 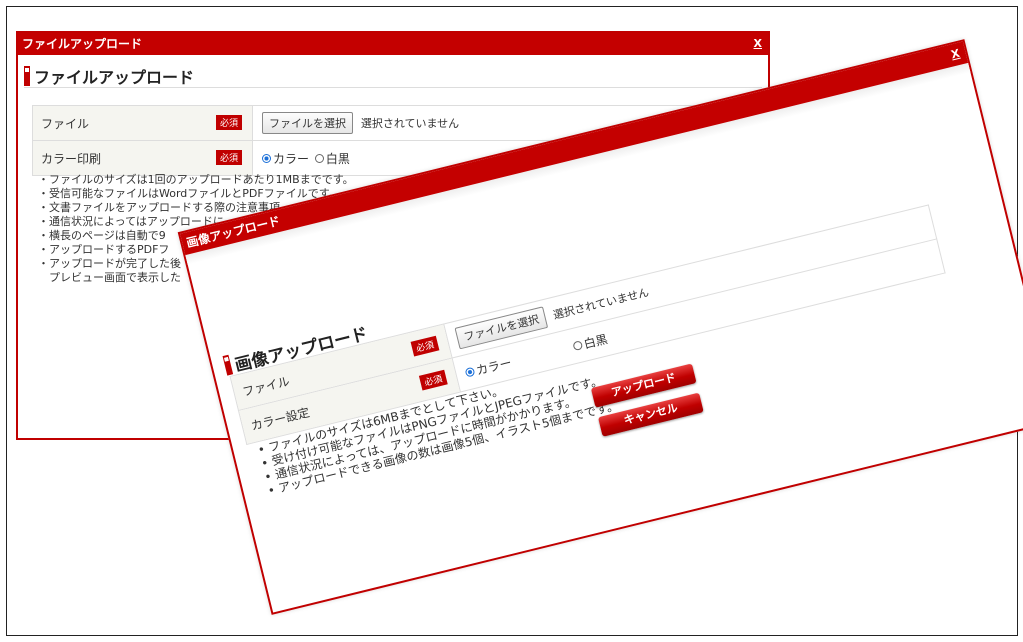 I want to click on dialog-titlebar: ファイルアップロード X, so click(x=393, y=44).